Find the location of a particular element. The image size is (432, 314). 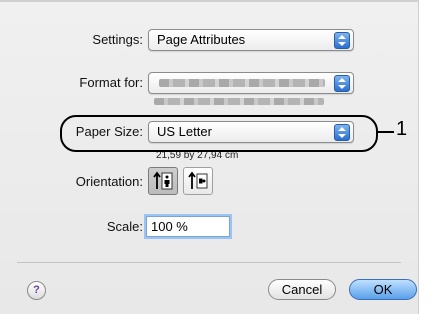

separator is located at coordinates (209, 262).